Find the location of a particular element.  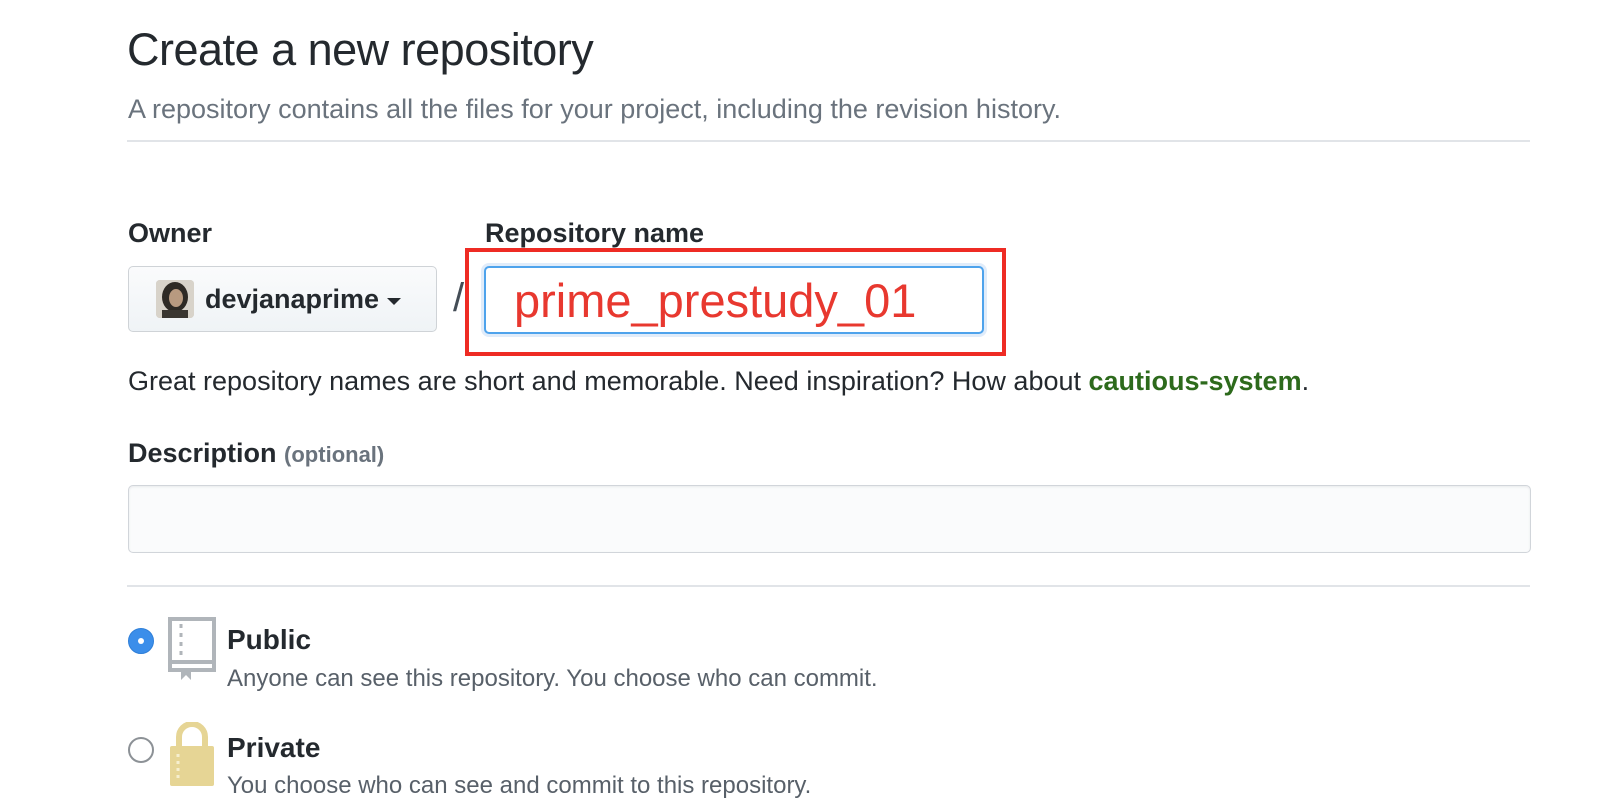

repository-name-label: Repository name is located at coordinates (595, 233).